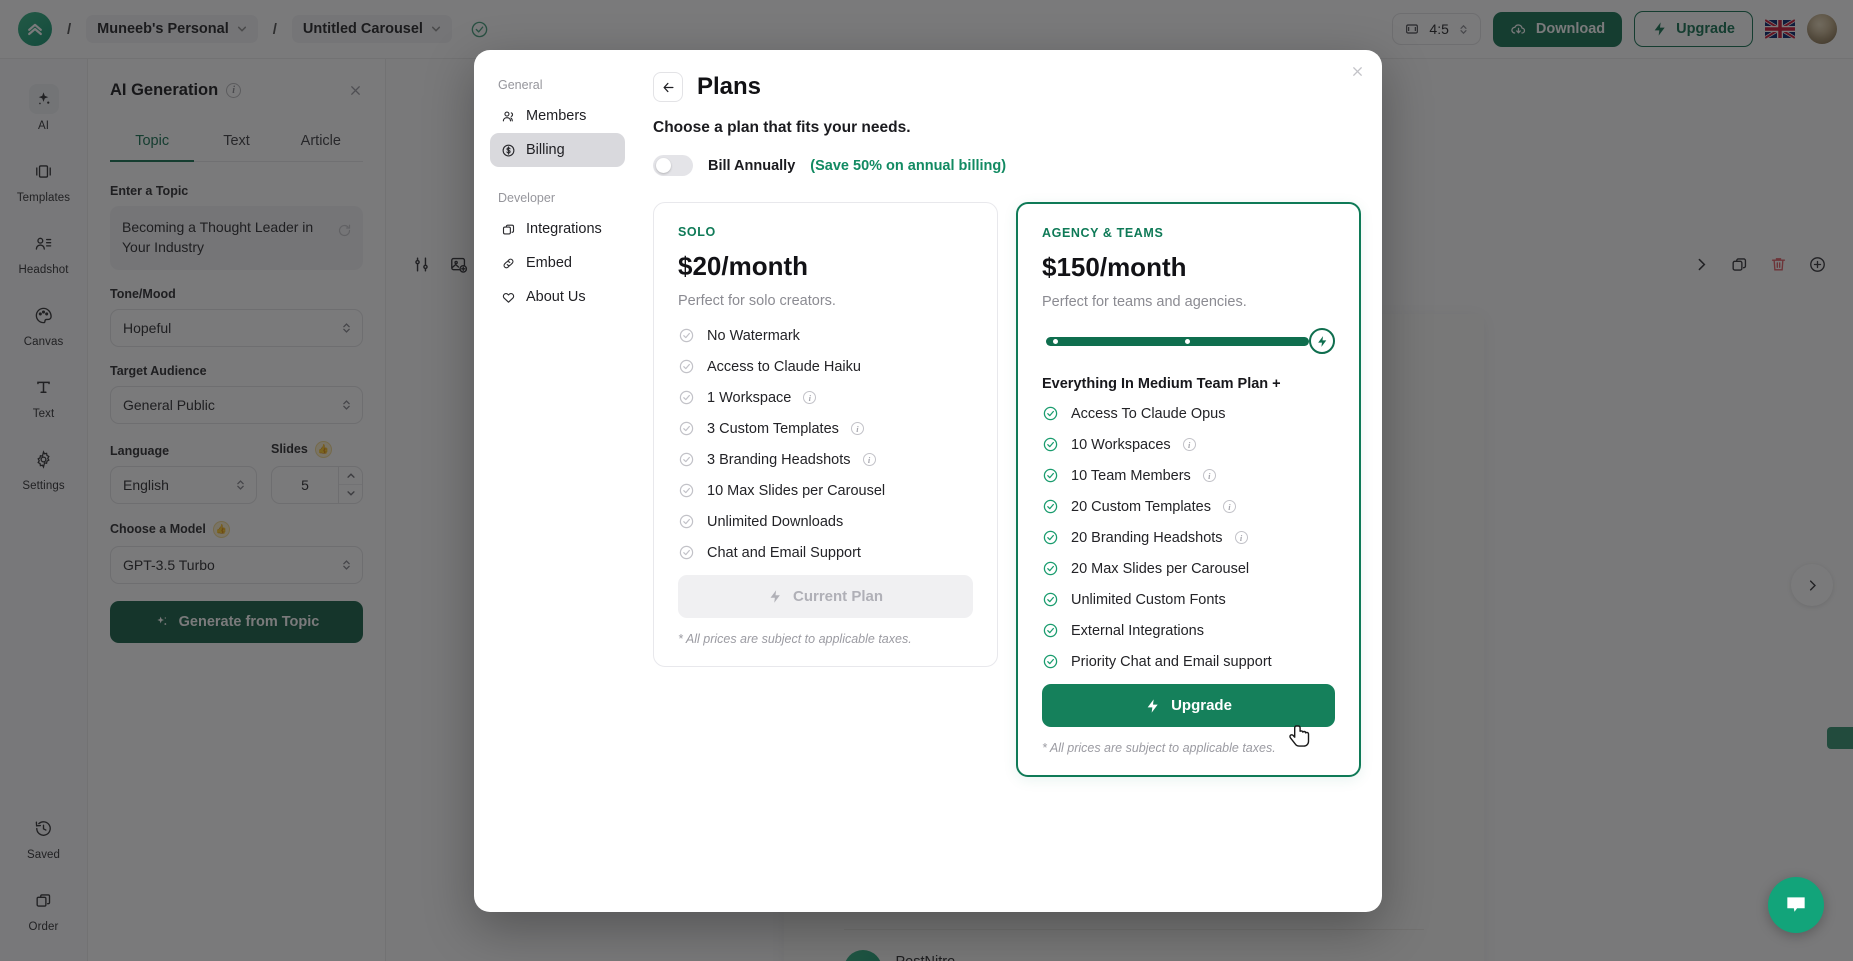  Describe the element at coordinates (1148, 599) in the screenshot. I see `plan-feature-label: Unlimited Custom Fonts` at that location.